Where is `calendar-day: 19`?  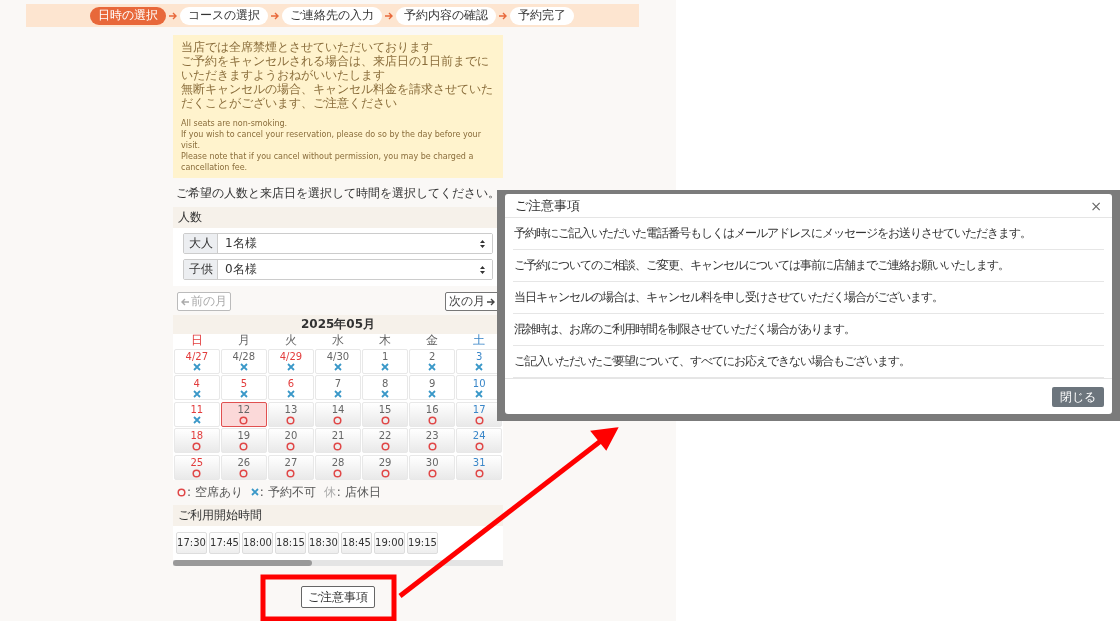 calendar-day: 19 is located at coordinates (244, 440).